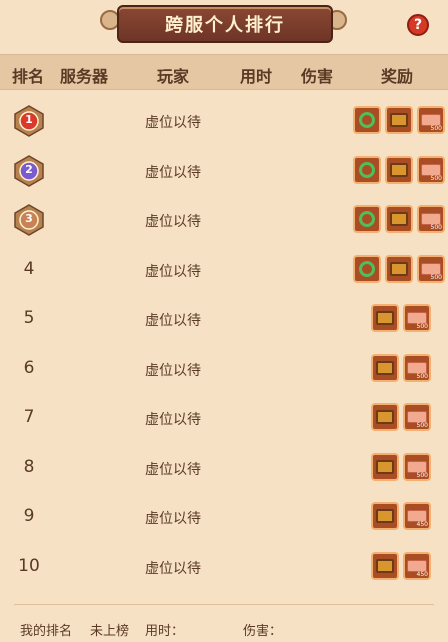 The width and height of the screenshot is (448, 642). What do you see at coordinates (28, 76) in the screenshot?
I see `header-rank: 排名` at bounding box center [28, 76].